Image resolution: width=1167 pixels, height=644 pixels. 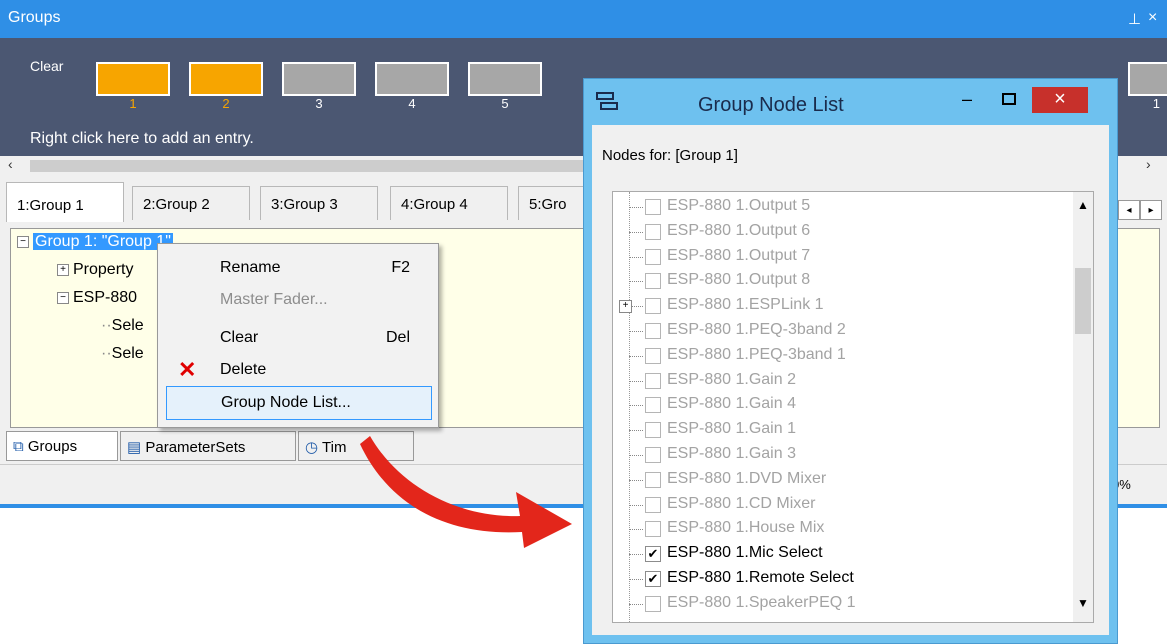 What do you see at coordinates (208, 446) in the screenshot?
I see `tab-parametersets: ▤ ParameterSets` at bounding box center [208, 446].